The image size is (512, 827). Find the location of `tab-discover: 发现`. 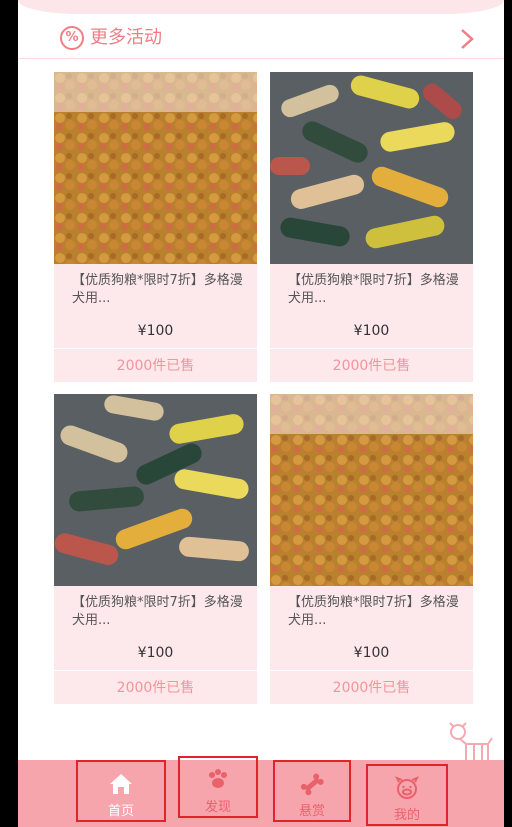

tab-discover: 发现 is located at coordinates (218, 787).